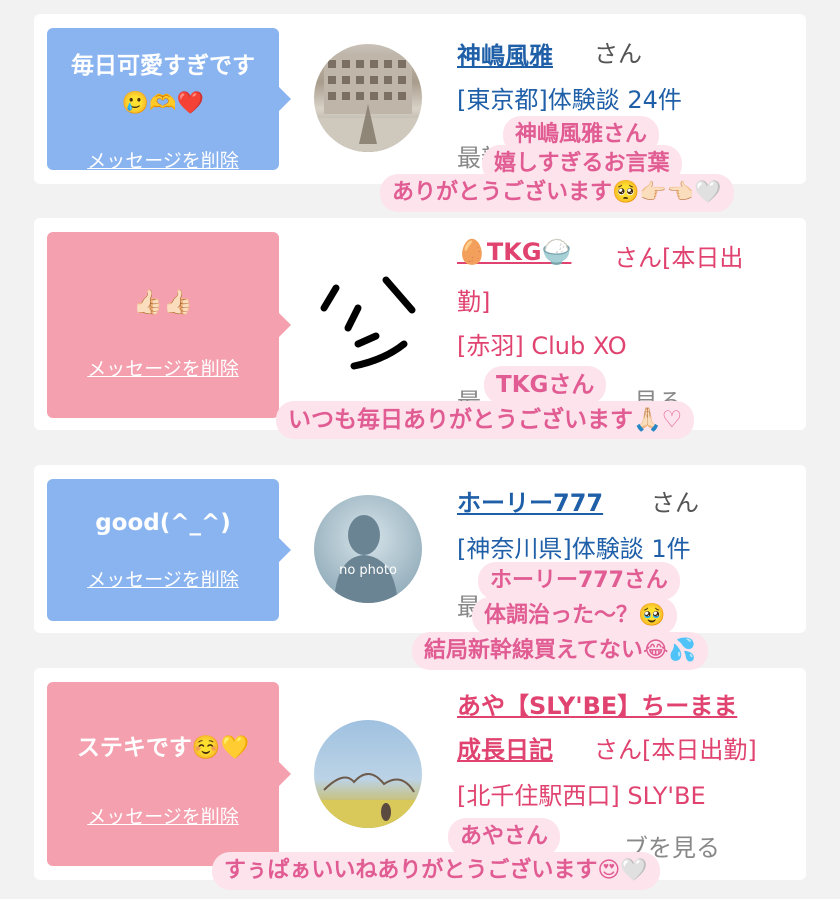  Describe the element at coordinates (163, 66) in the screenshot. I see `message-text: 毎日可愛すぎです` at that location.